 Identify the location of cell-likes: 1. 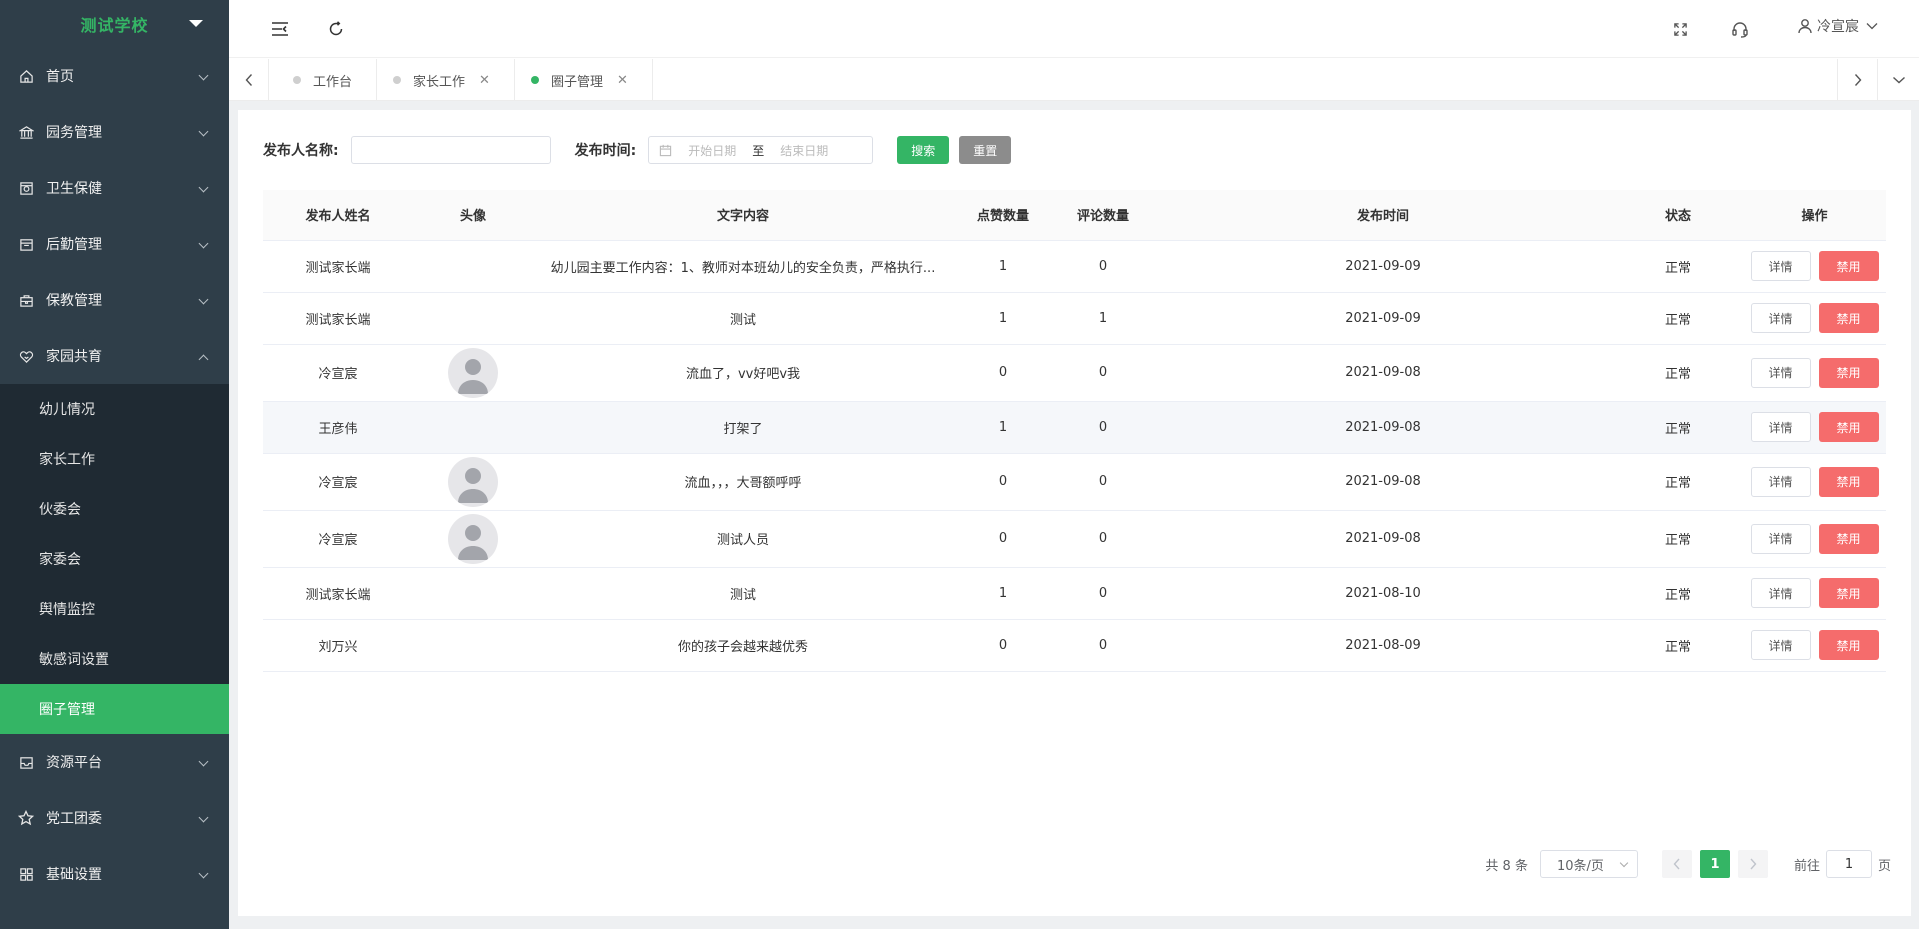
(1003, 427).